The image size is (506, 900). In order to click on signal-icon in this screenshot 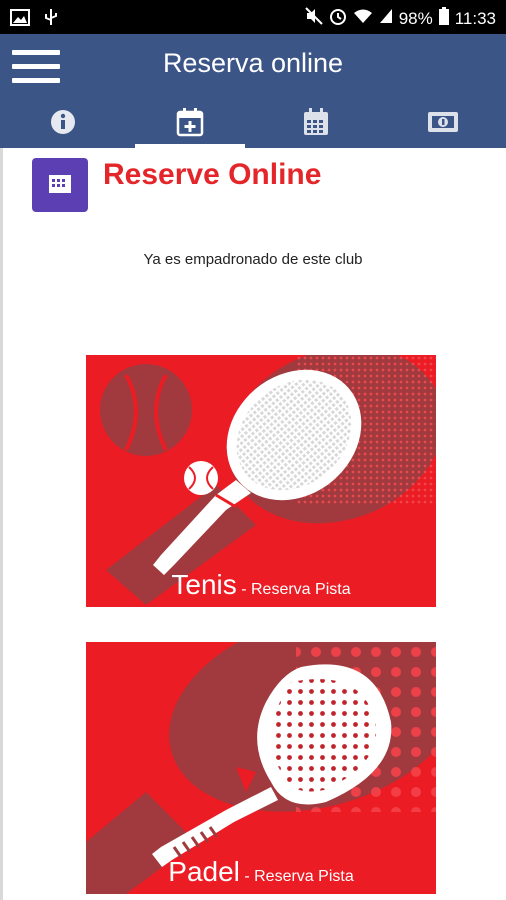, I will do `click(386, 18)`.